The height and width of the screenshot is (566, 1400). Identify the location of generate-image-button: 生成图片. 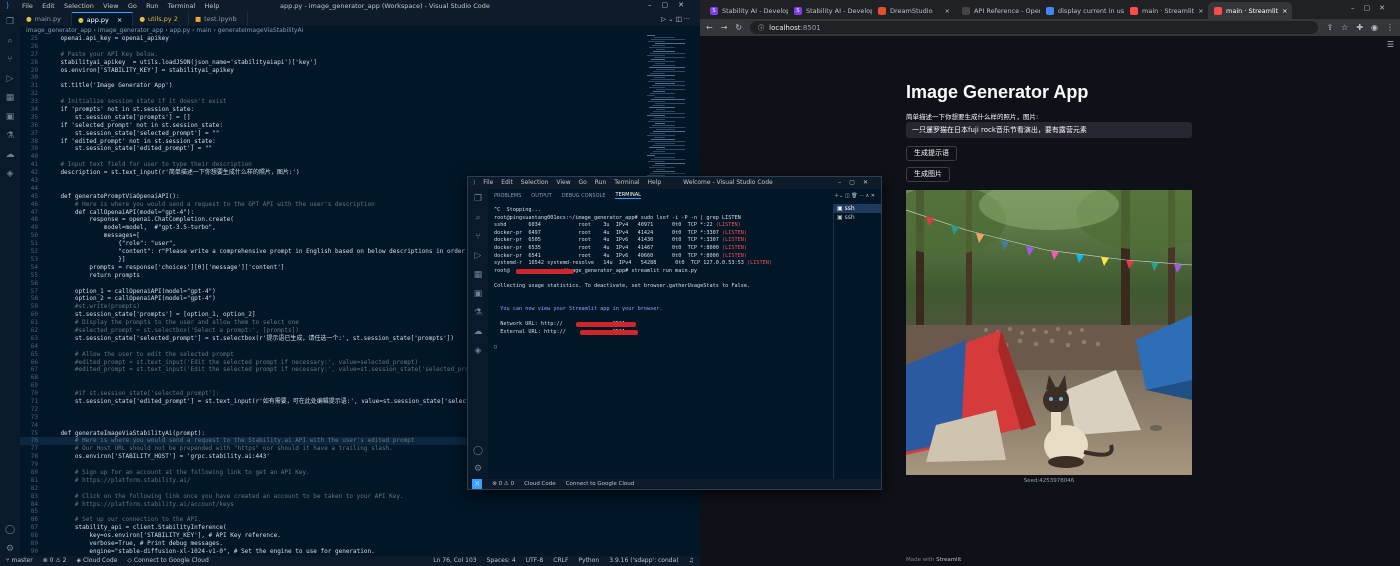
(928, 174).